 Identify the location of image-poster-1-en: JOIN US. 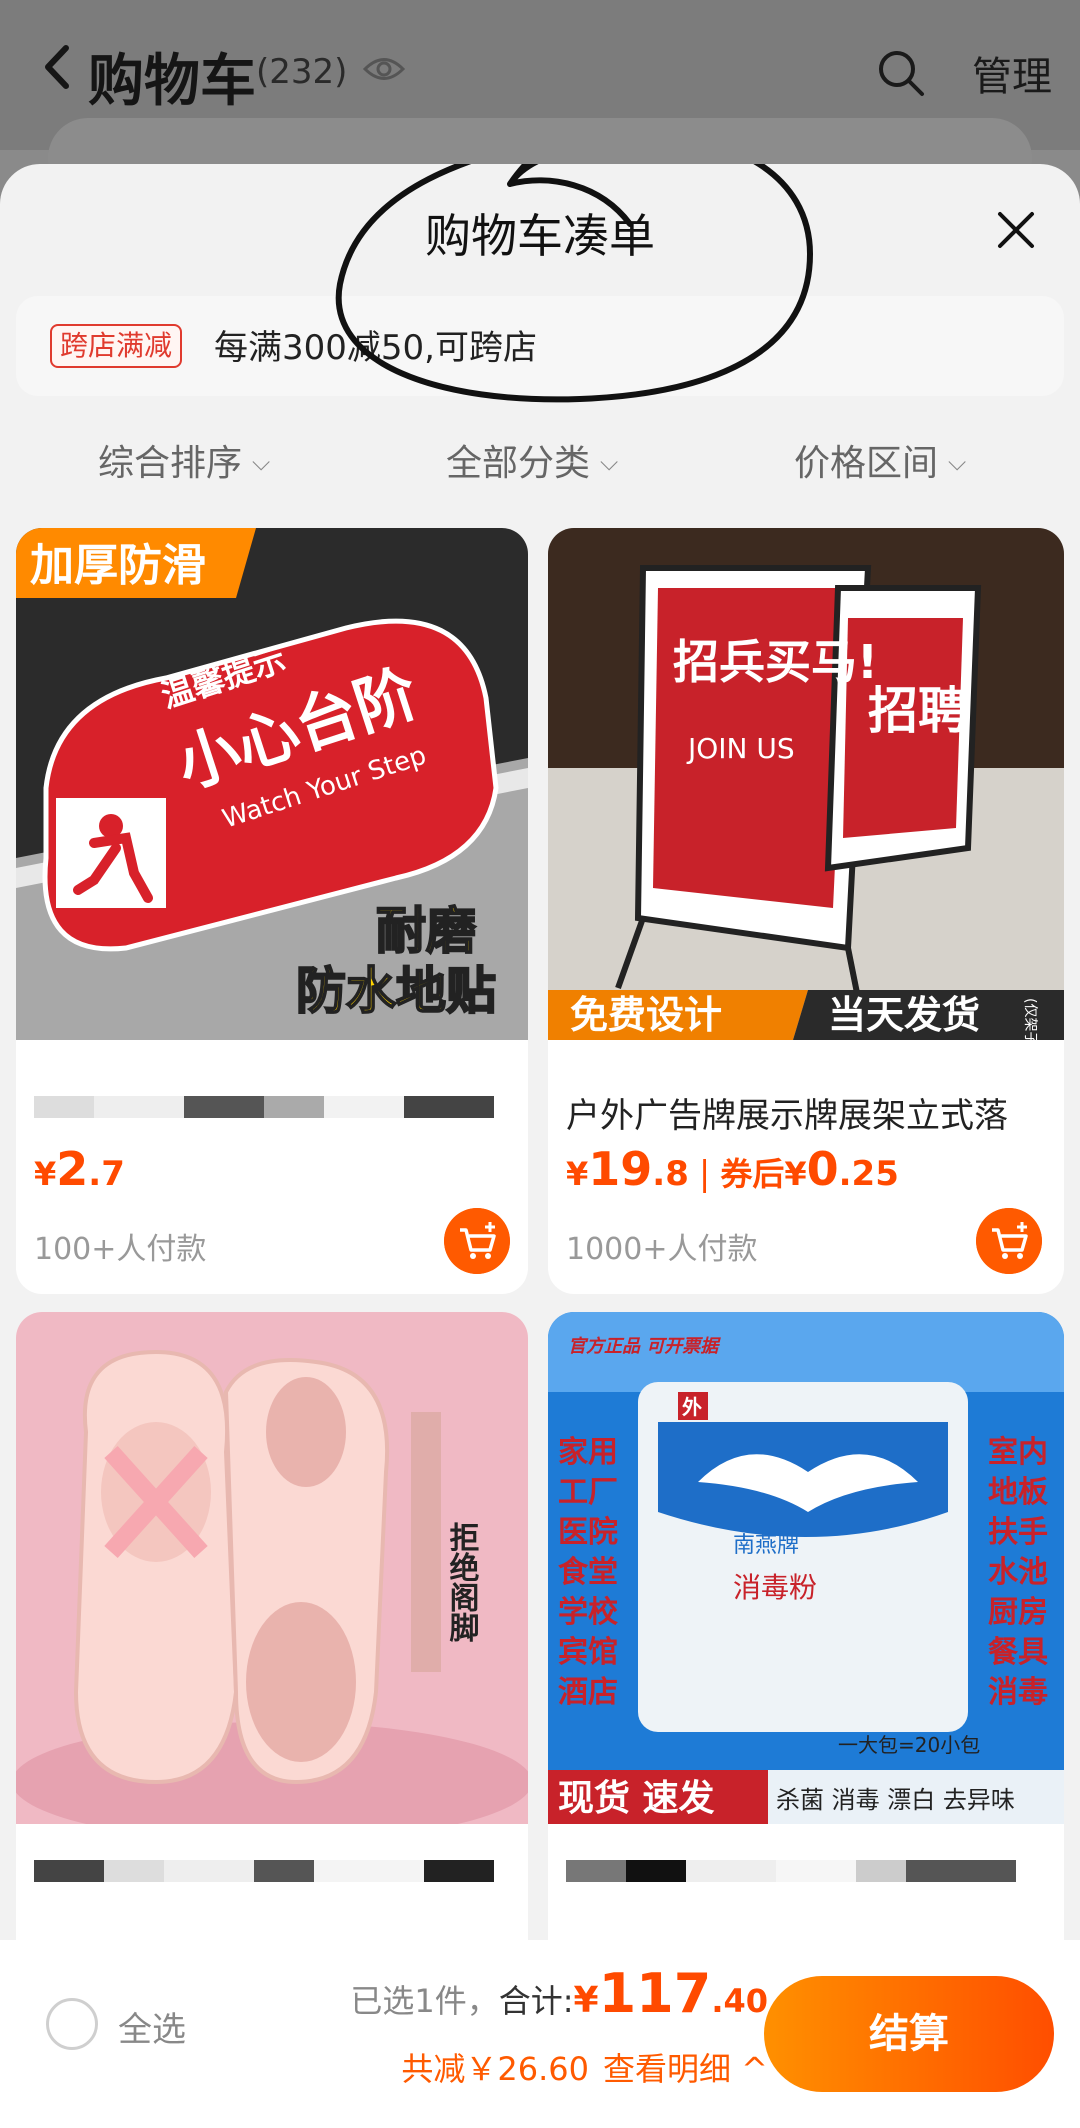
(740, 748).